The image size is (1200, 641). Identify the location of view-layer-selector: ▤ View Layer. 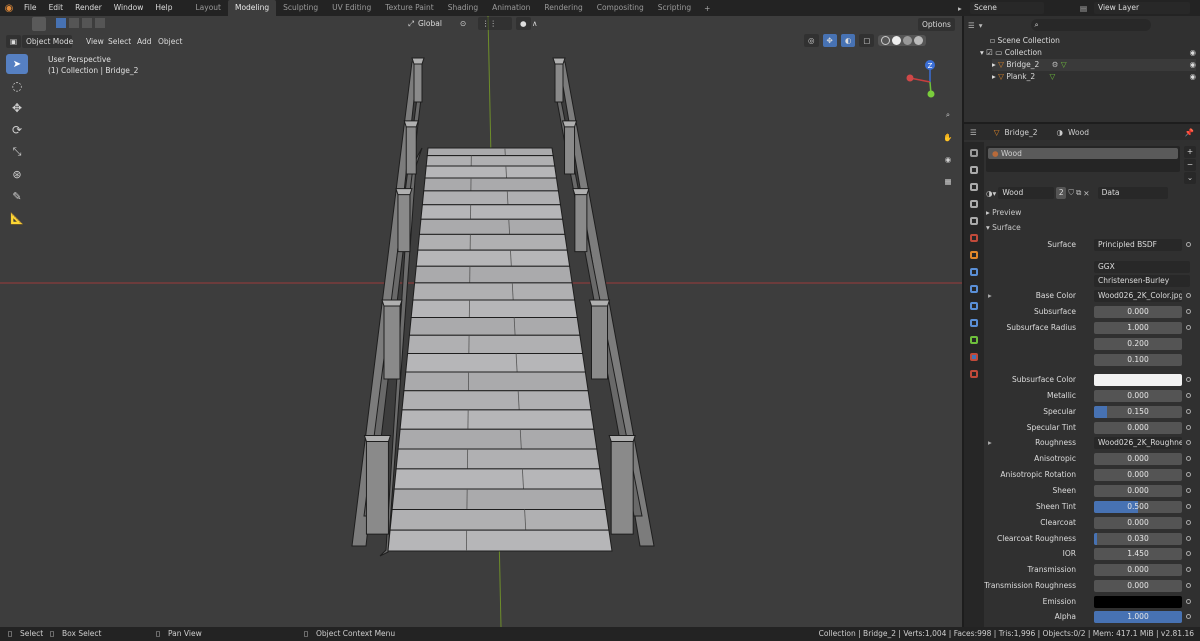
(1135, 8).